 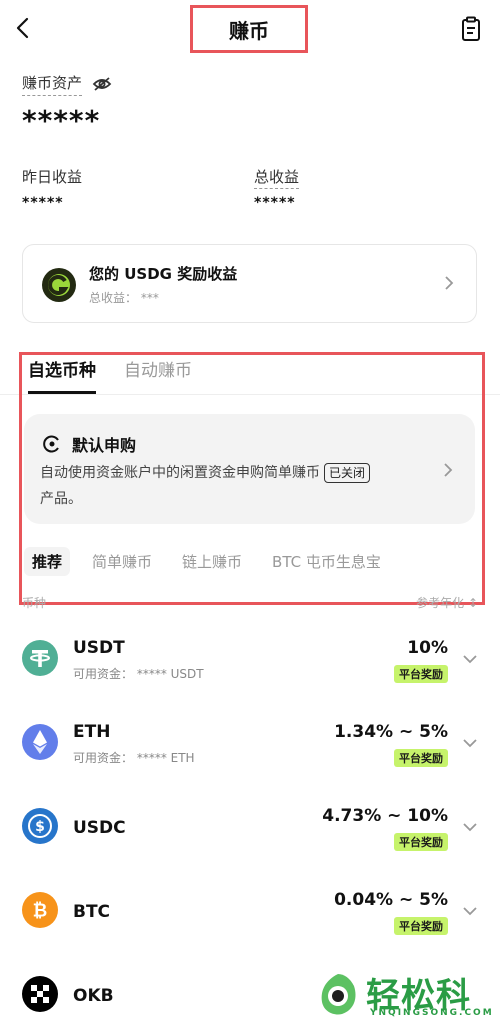 I want to click on order-history-icon, so click(x=471, y=29).